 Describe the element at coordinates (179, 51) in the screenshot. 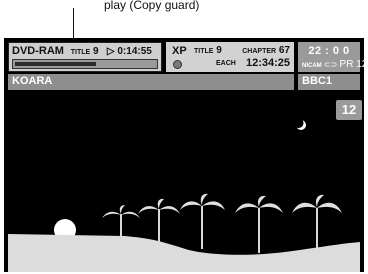

I see `rec-mode: XP` at that location.